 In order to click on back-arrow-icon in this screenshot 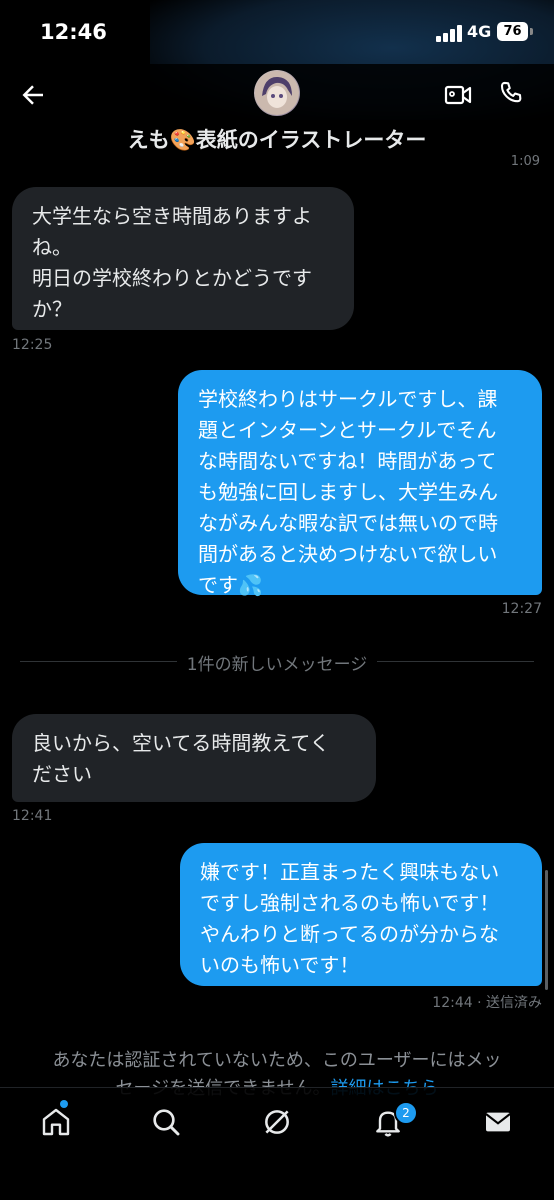, I will do `click(33, 95)`.